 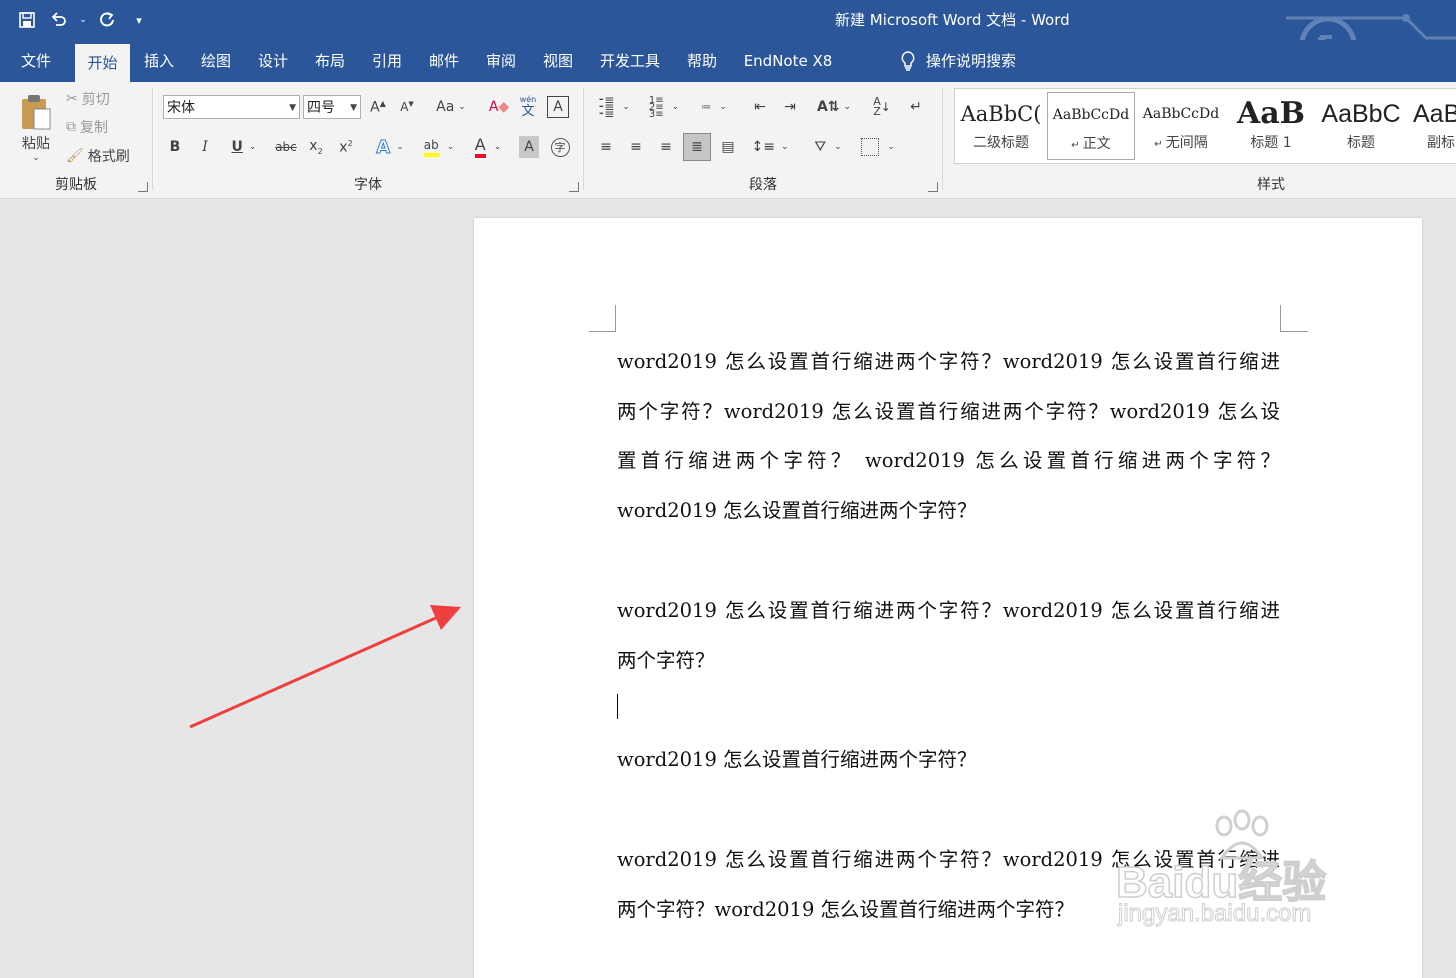 I want to click on watermark-url: jingyan.baidu.com, so click(x=1214, y=914).